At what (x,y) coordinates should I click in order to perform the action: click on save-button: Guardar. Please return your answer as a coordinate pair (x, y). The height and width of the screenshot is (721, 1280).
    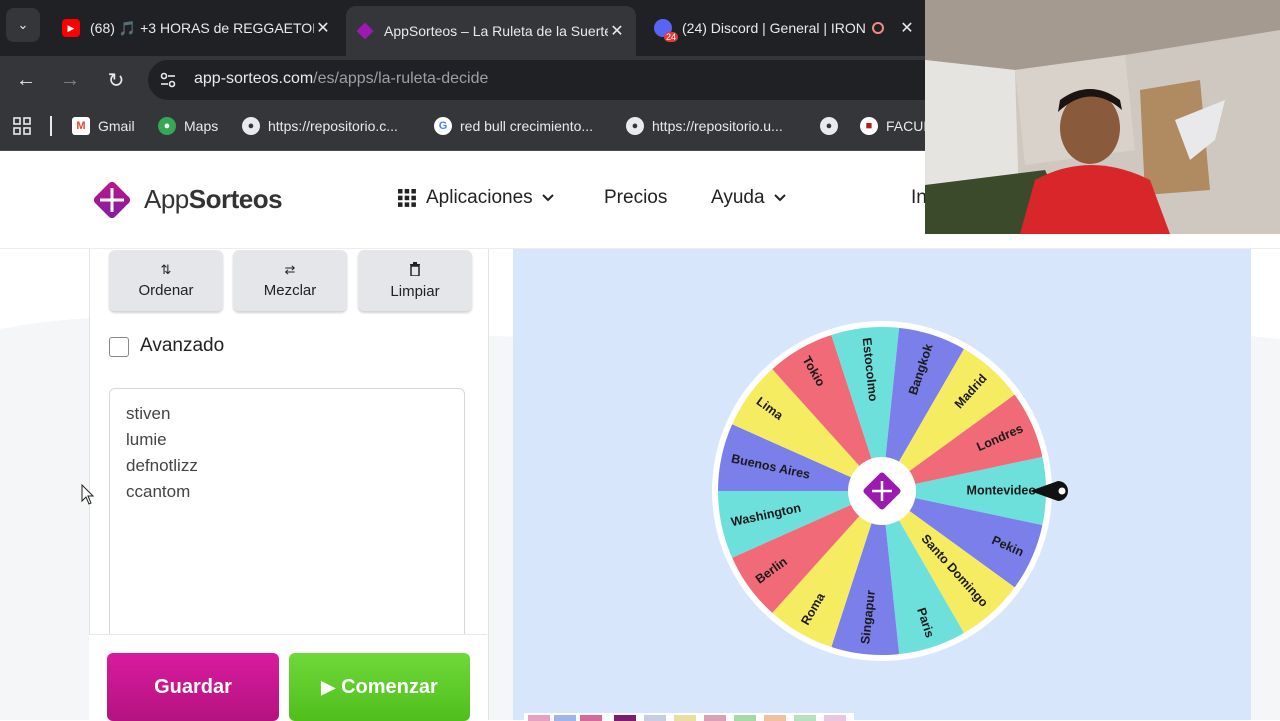
    Looking at the image, I should click on (193, 687).